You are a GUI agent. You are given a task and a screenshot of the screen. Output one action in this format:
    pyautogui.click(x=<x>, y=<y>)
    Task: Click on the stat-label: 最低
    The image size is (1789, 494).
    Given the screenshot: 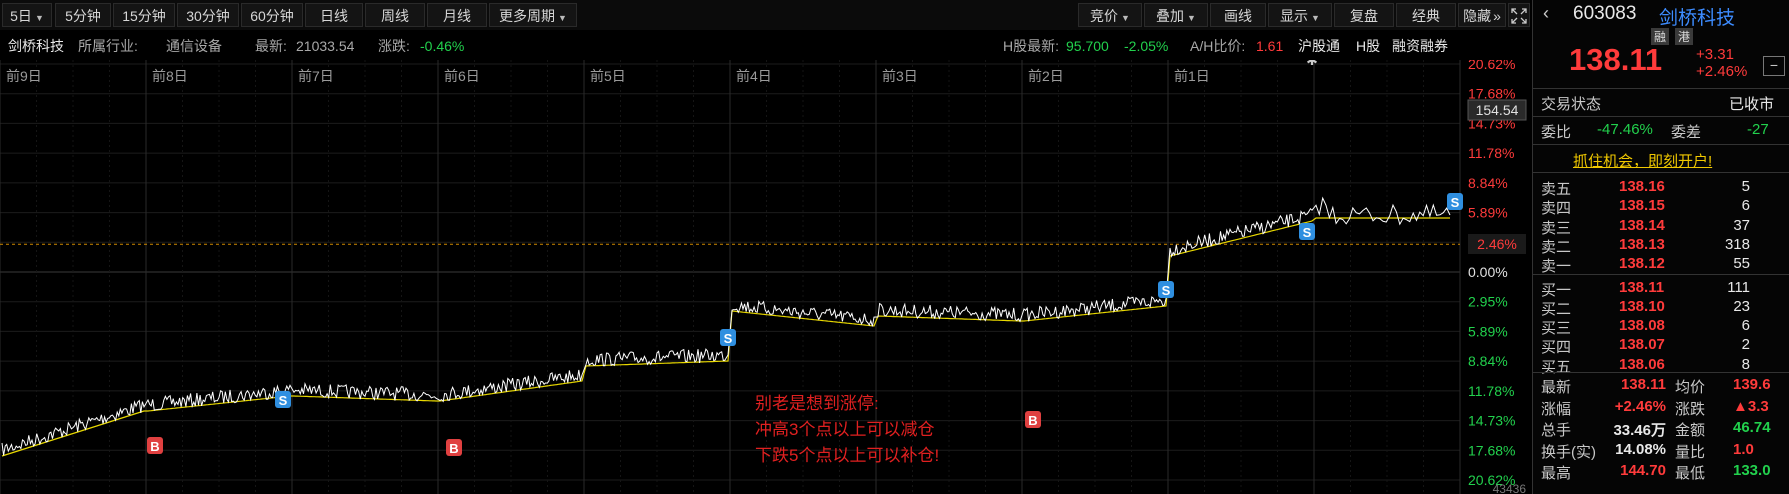 What is the action you would take?
    pyautogui.click(x=1690, y=473)
    